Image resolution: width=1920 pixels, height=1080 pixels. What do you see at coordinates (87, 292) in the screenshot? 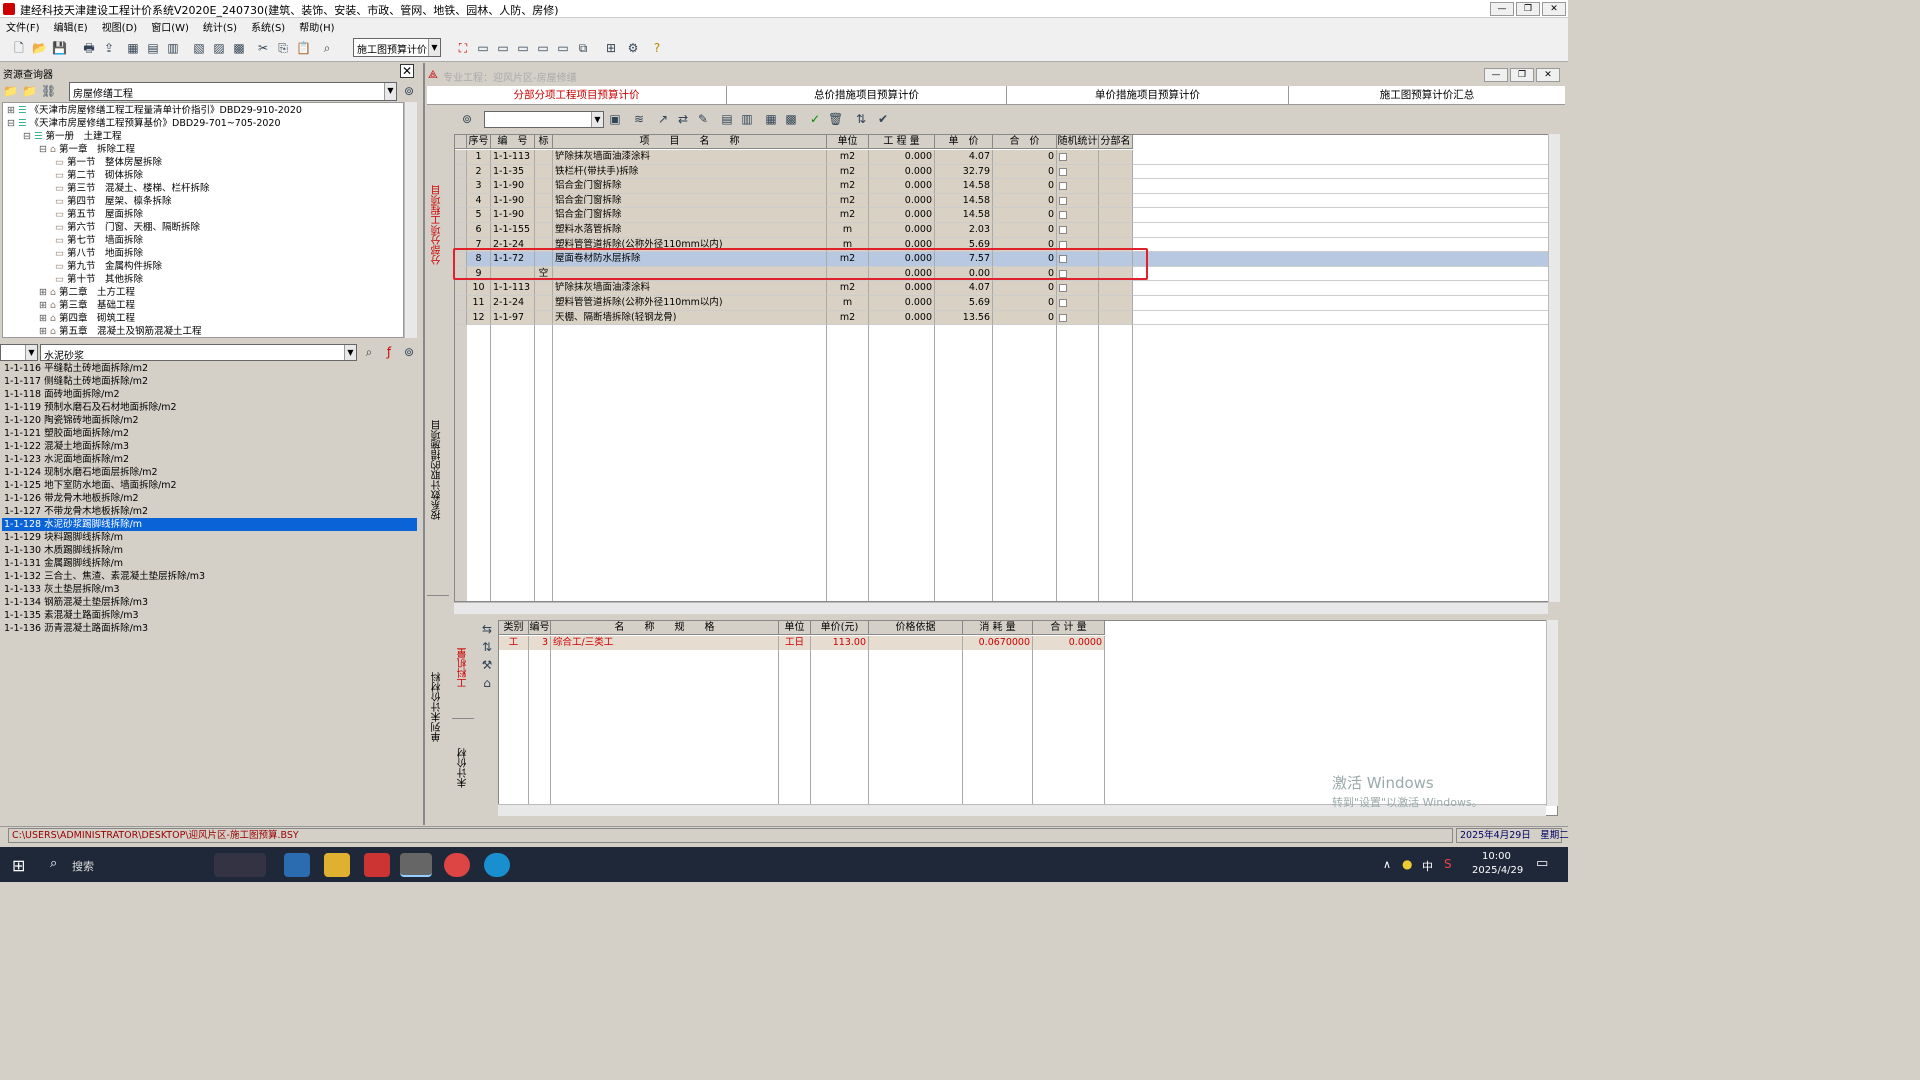
I see `tree-node: ⊞ ⌂ 第二章 土方工程` at bounding box center [87, 292].